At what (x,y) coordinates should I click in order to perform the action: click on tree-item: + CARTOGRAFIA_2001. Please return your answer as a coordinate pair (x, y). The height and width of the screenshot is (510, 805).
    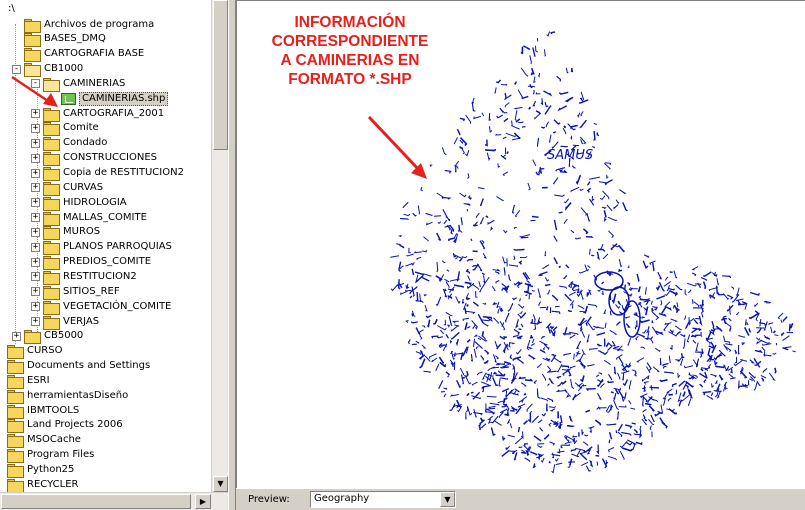
    Looking at the image, I should click on (98, 114).